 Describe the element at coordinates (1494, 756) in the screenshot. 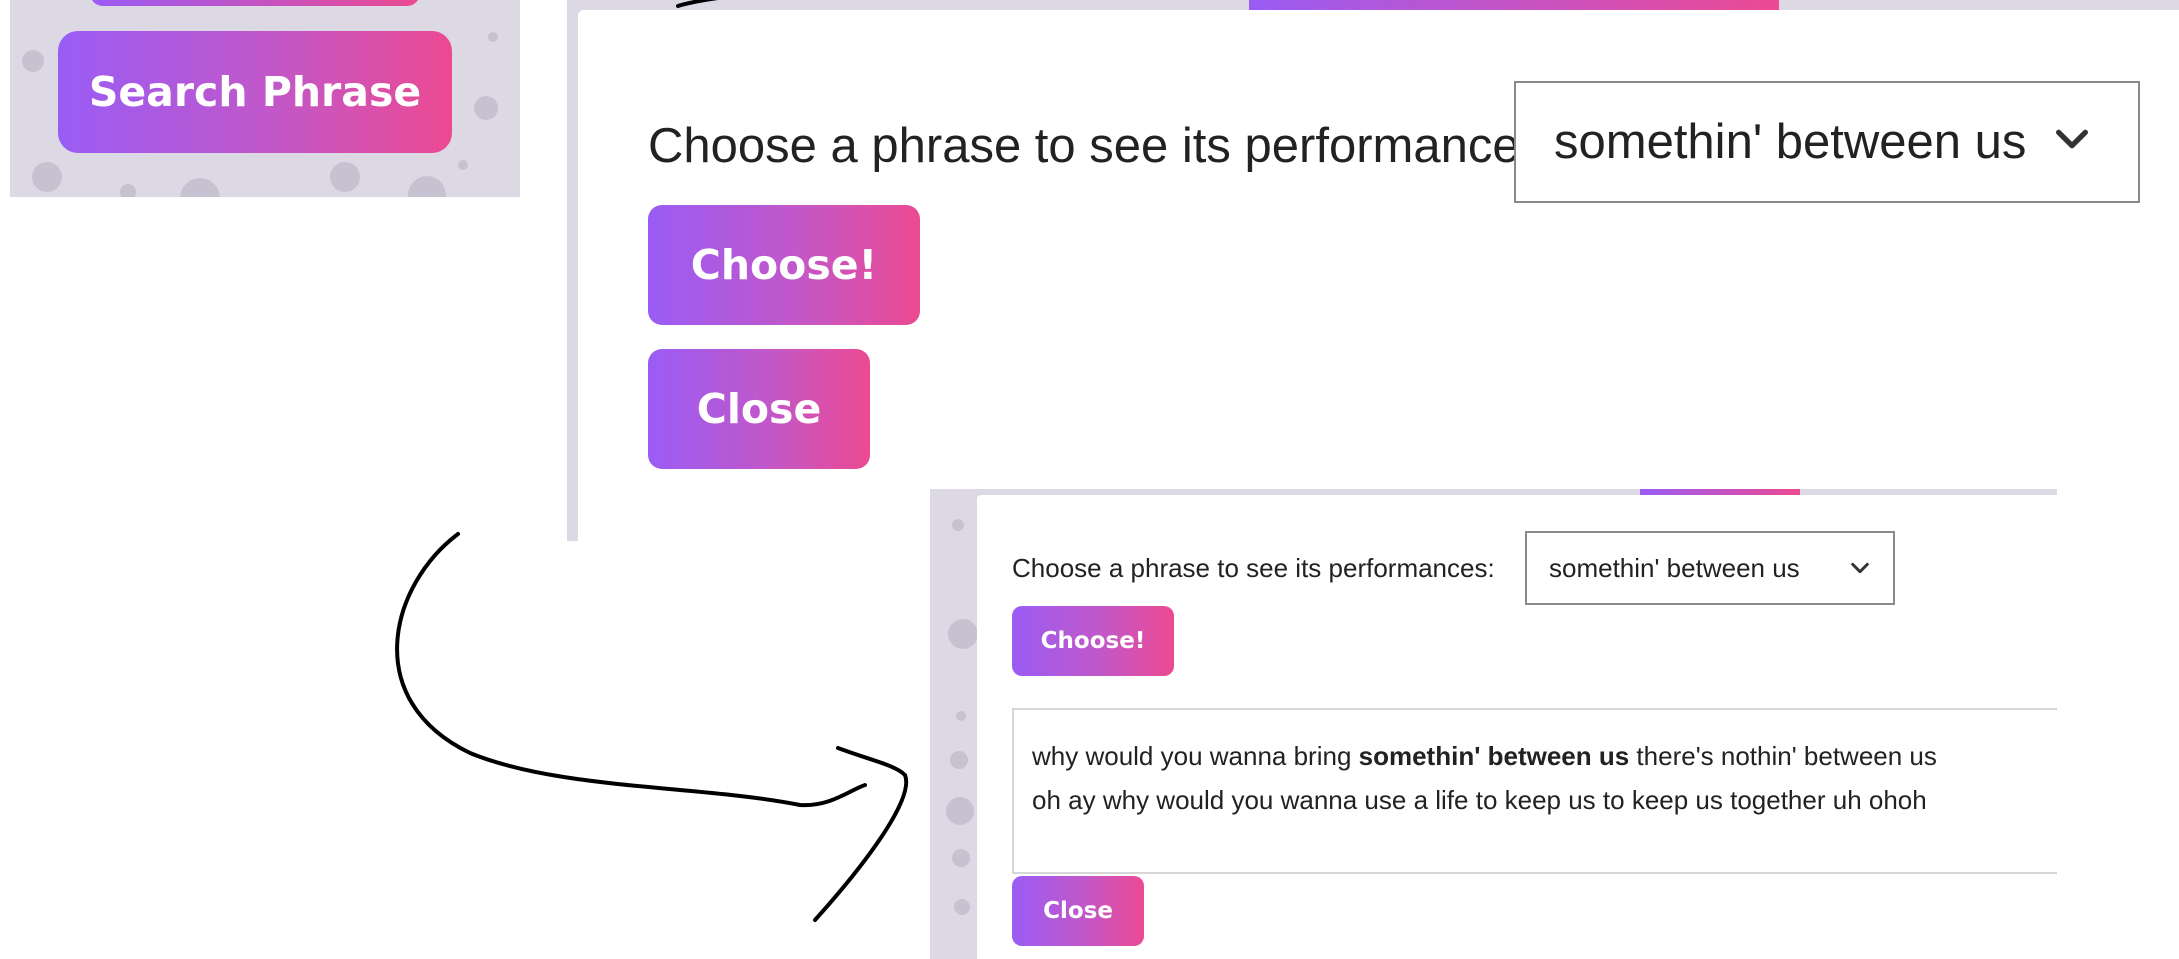

I see `highlighted-phrase: somethin' between us` at that location.